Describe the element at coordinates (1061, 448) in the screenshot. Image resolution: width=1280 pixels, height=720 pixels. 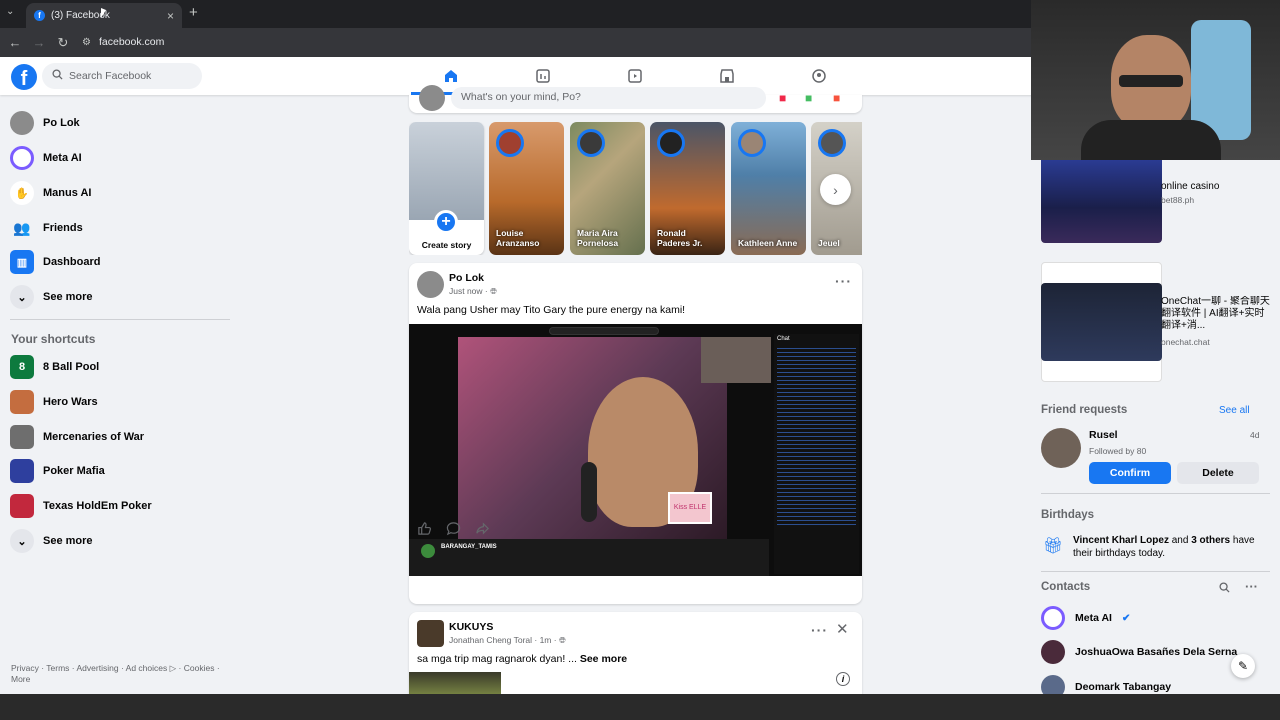
I see `friend-request-avatar` at that location.